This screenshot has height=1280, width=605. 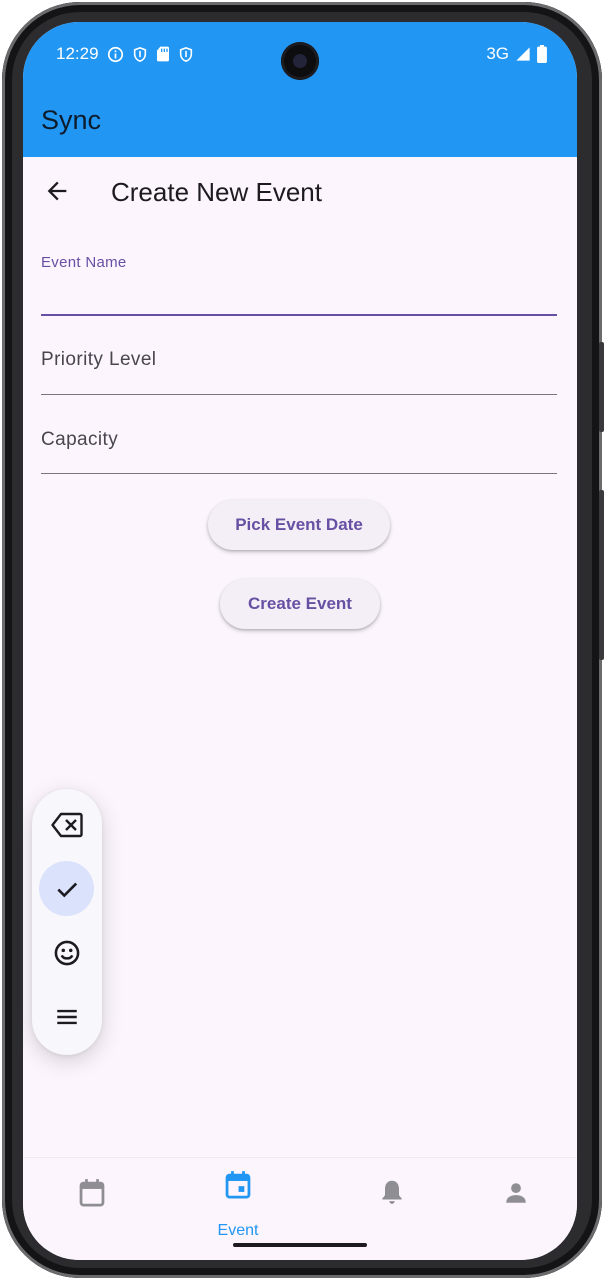 What do you see at coordinates (601, 575) in the screenshot?
I see `power-button` at bounding box center [601, 575].